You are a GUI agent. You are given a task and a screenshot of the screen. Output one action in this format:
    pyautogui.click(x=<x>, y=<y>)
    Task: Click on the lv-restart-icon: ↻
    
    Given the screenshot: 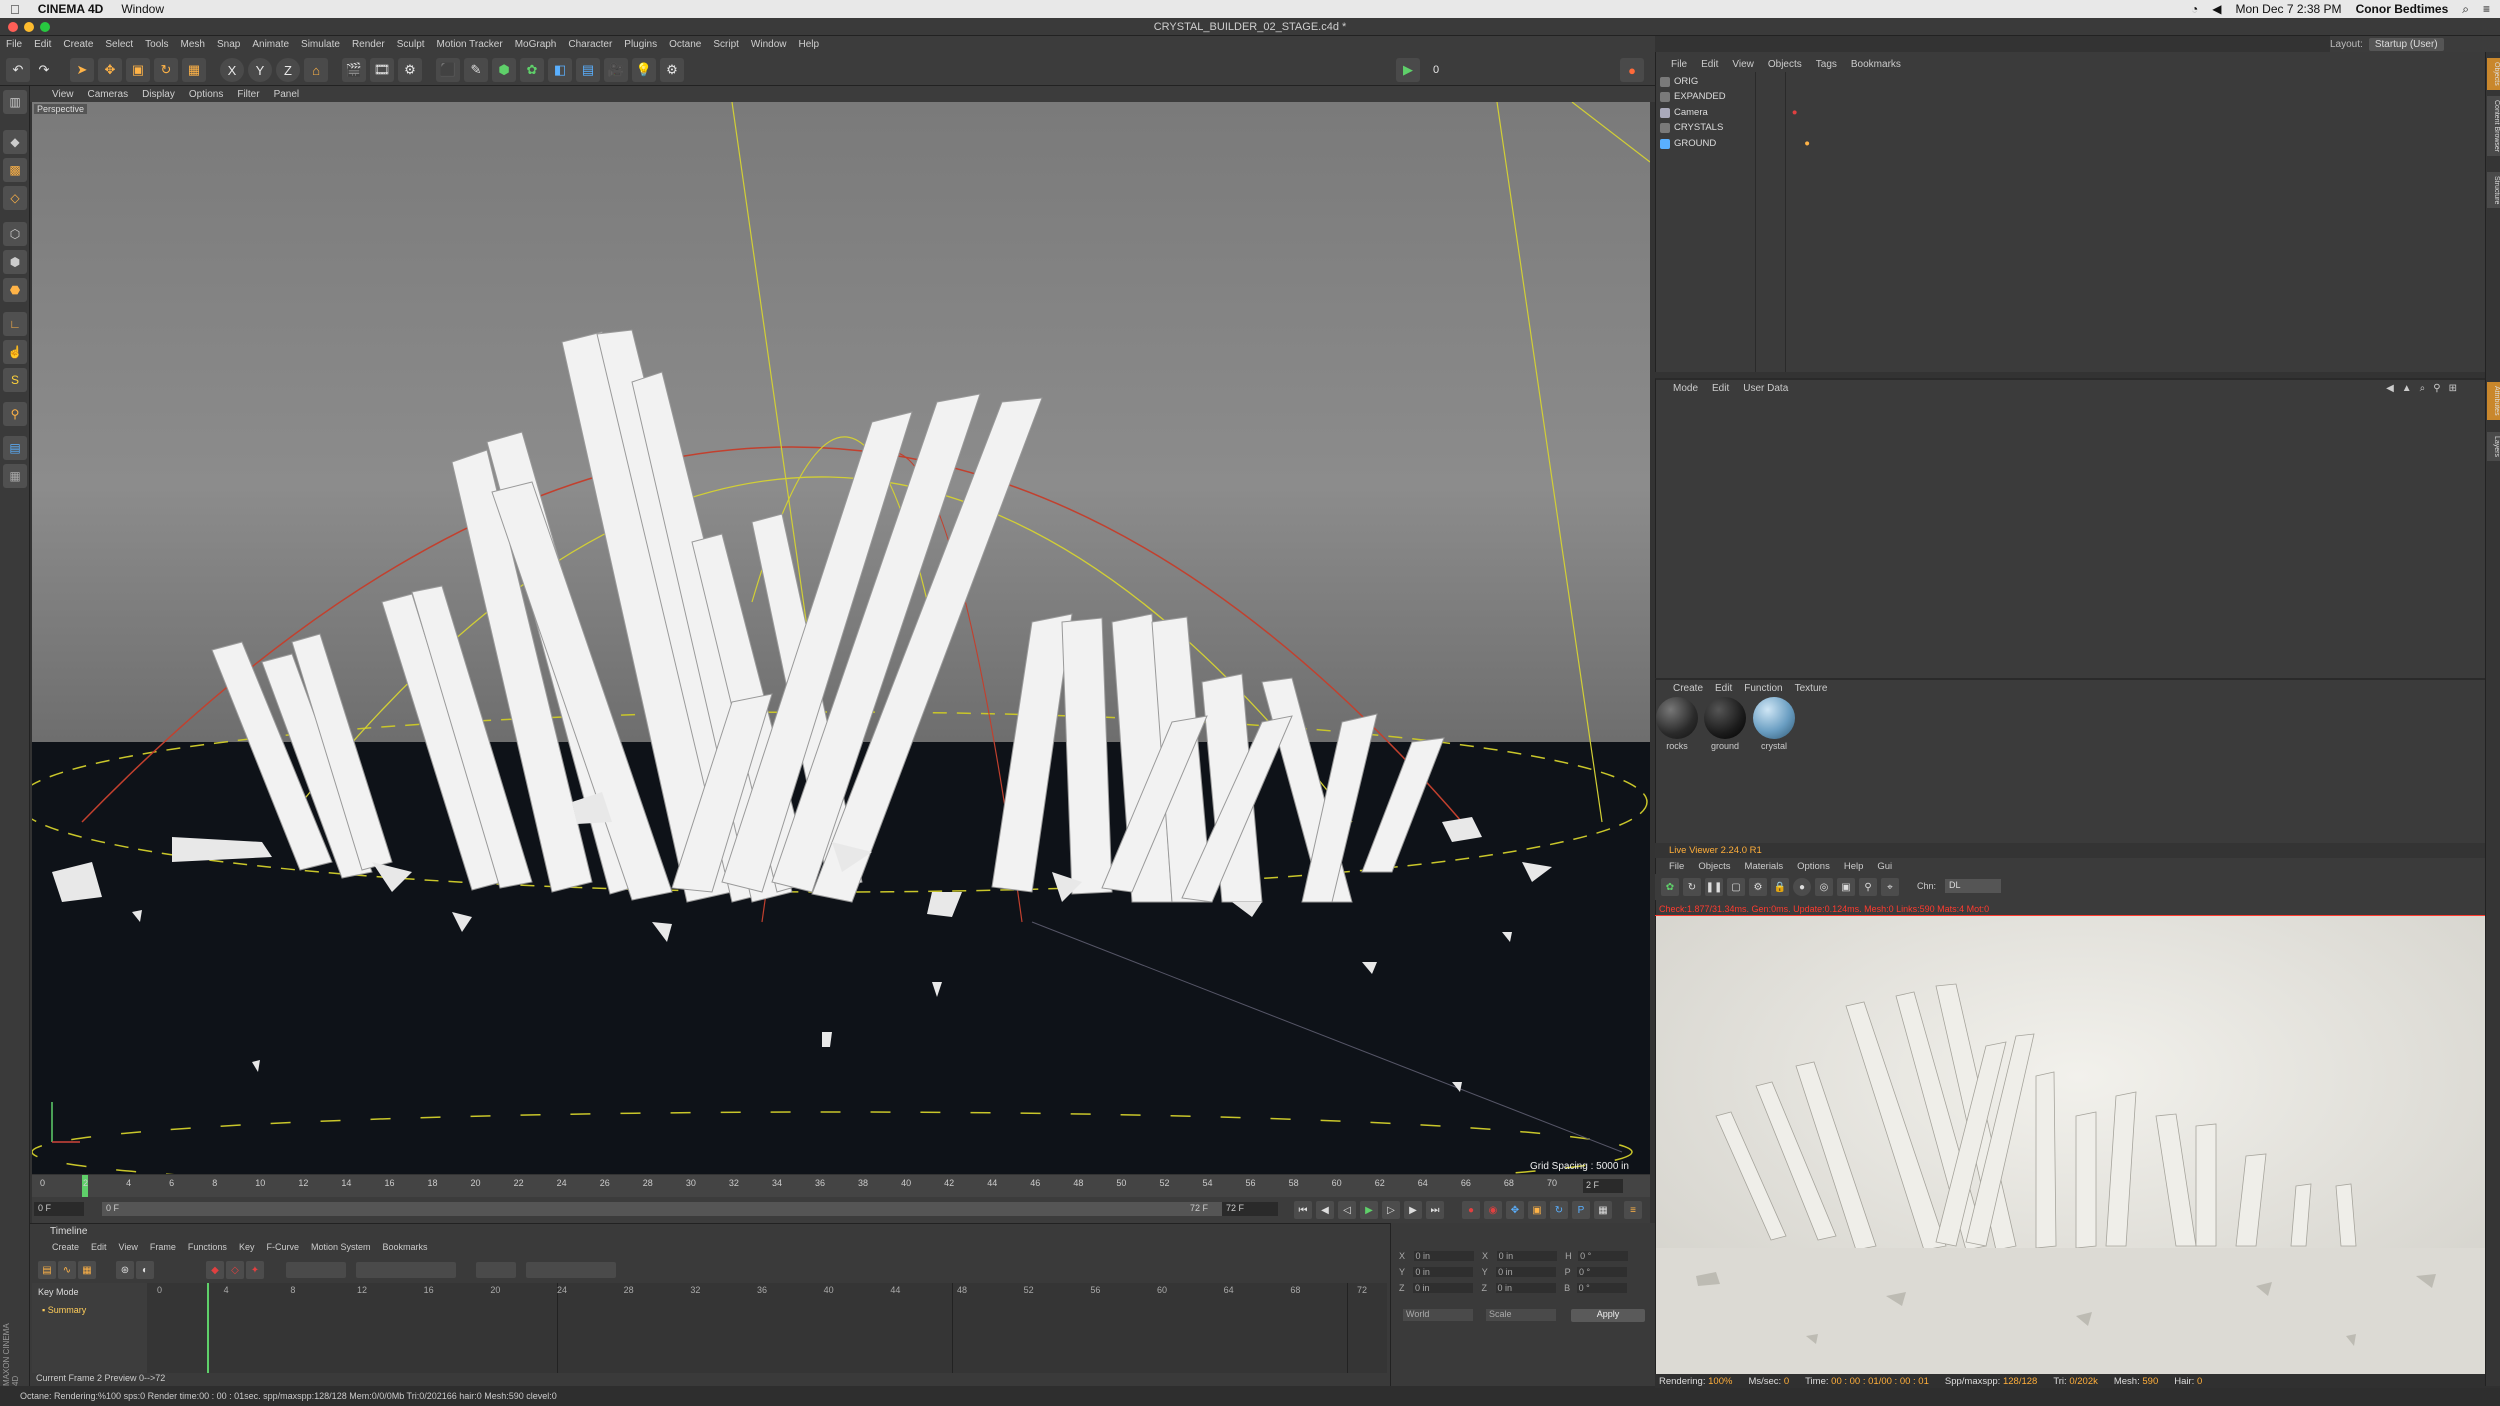 What is the action you would take?
    pyautogui.click(x=1692, y=887)
    